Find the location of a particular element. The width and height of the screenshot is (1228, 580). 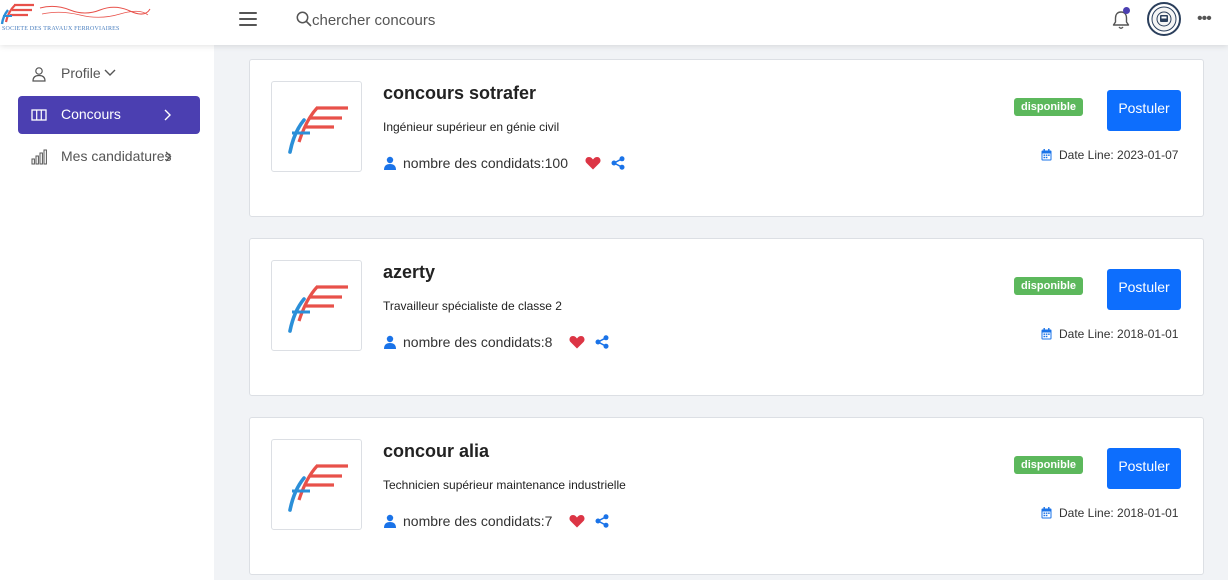

logo-mark-icon is located at coordinates (75, 14).